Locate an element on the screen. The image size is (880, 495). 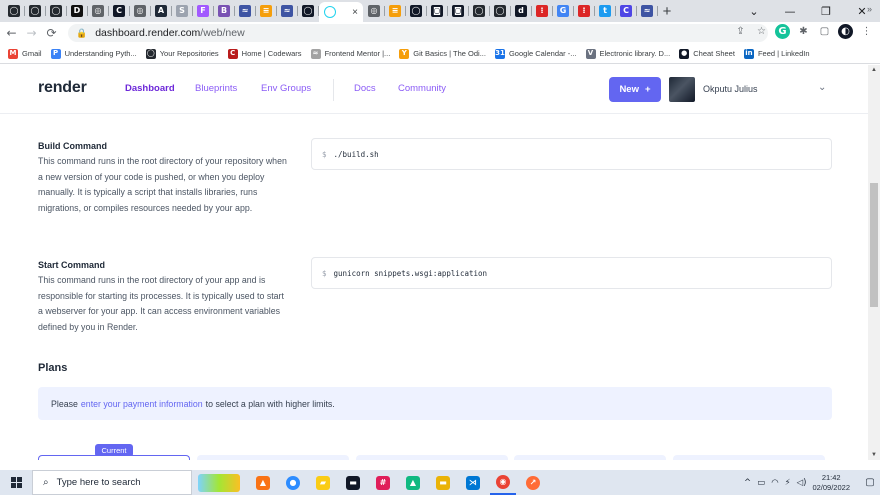
chevron-down-icon: ⌄ is located at coordinates (822, 87).